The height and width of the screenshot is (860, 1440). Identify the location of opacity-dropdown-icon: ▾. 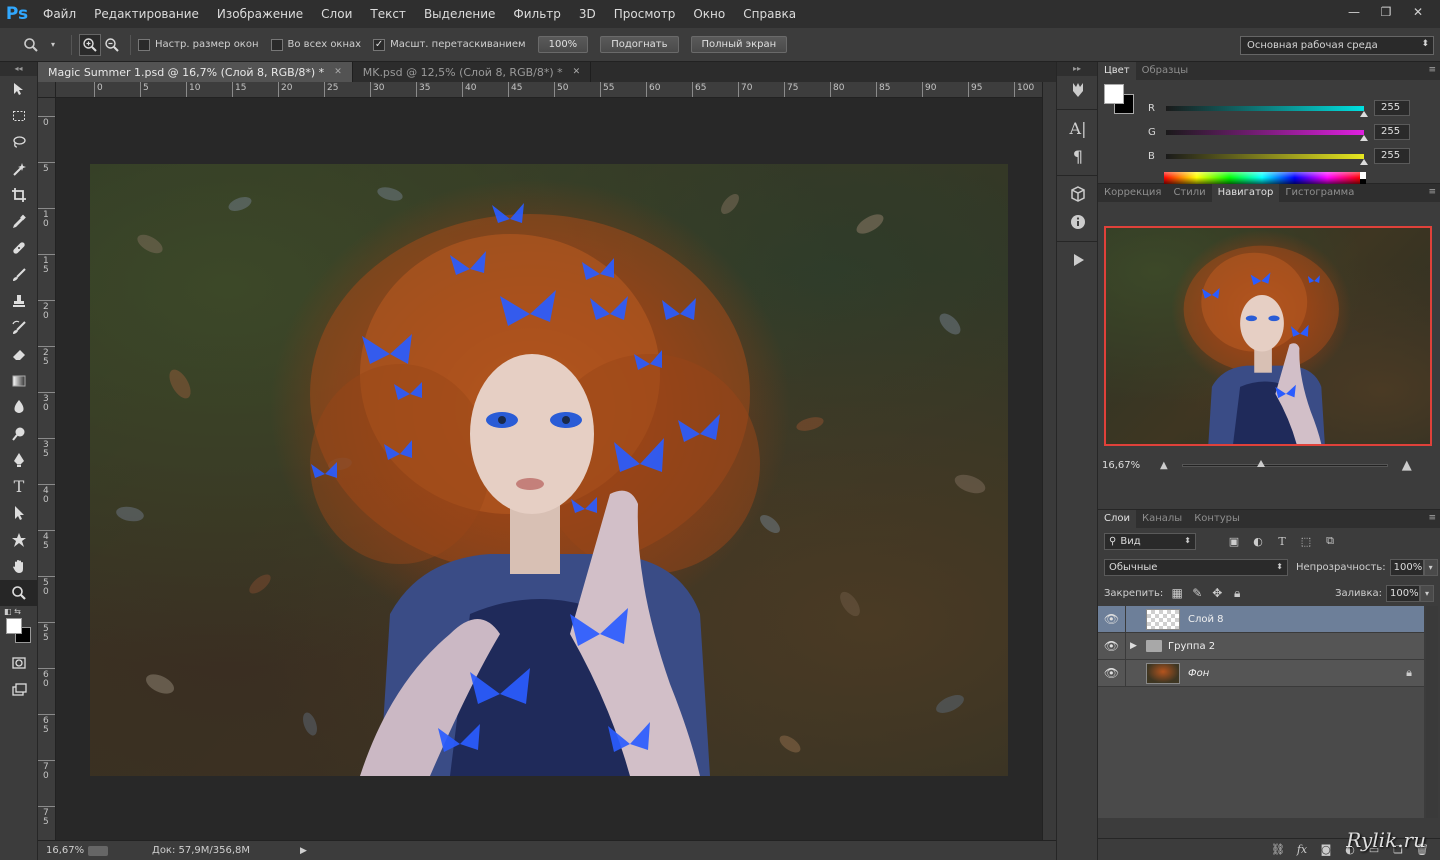
(1430, 567).